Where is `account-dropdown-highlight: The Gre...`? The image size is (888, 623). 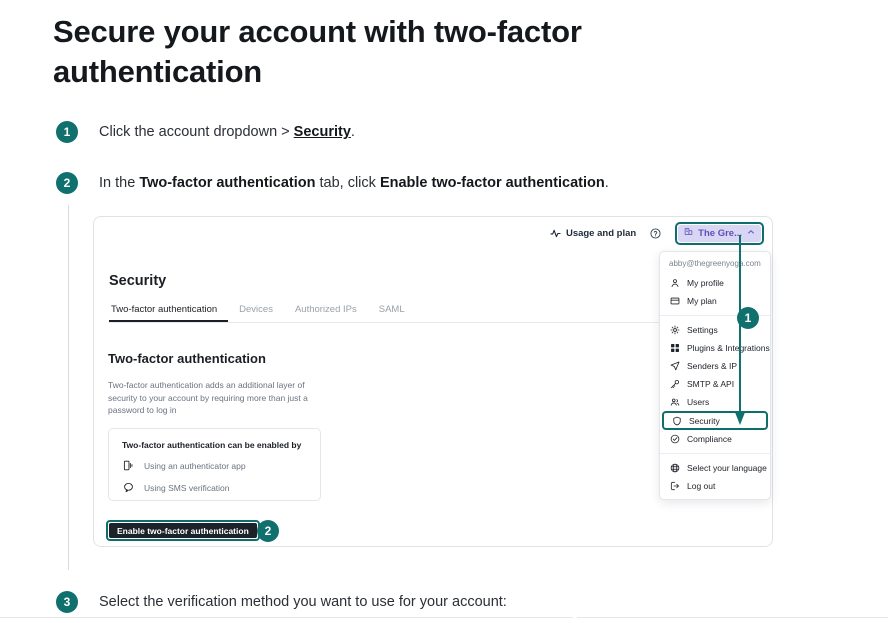 account-dropdown-highlight: The Gre... is located at coordinates (719, 233).